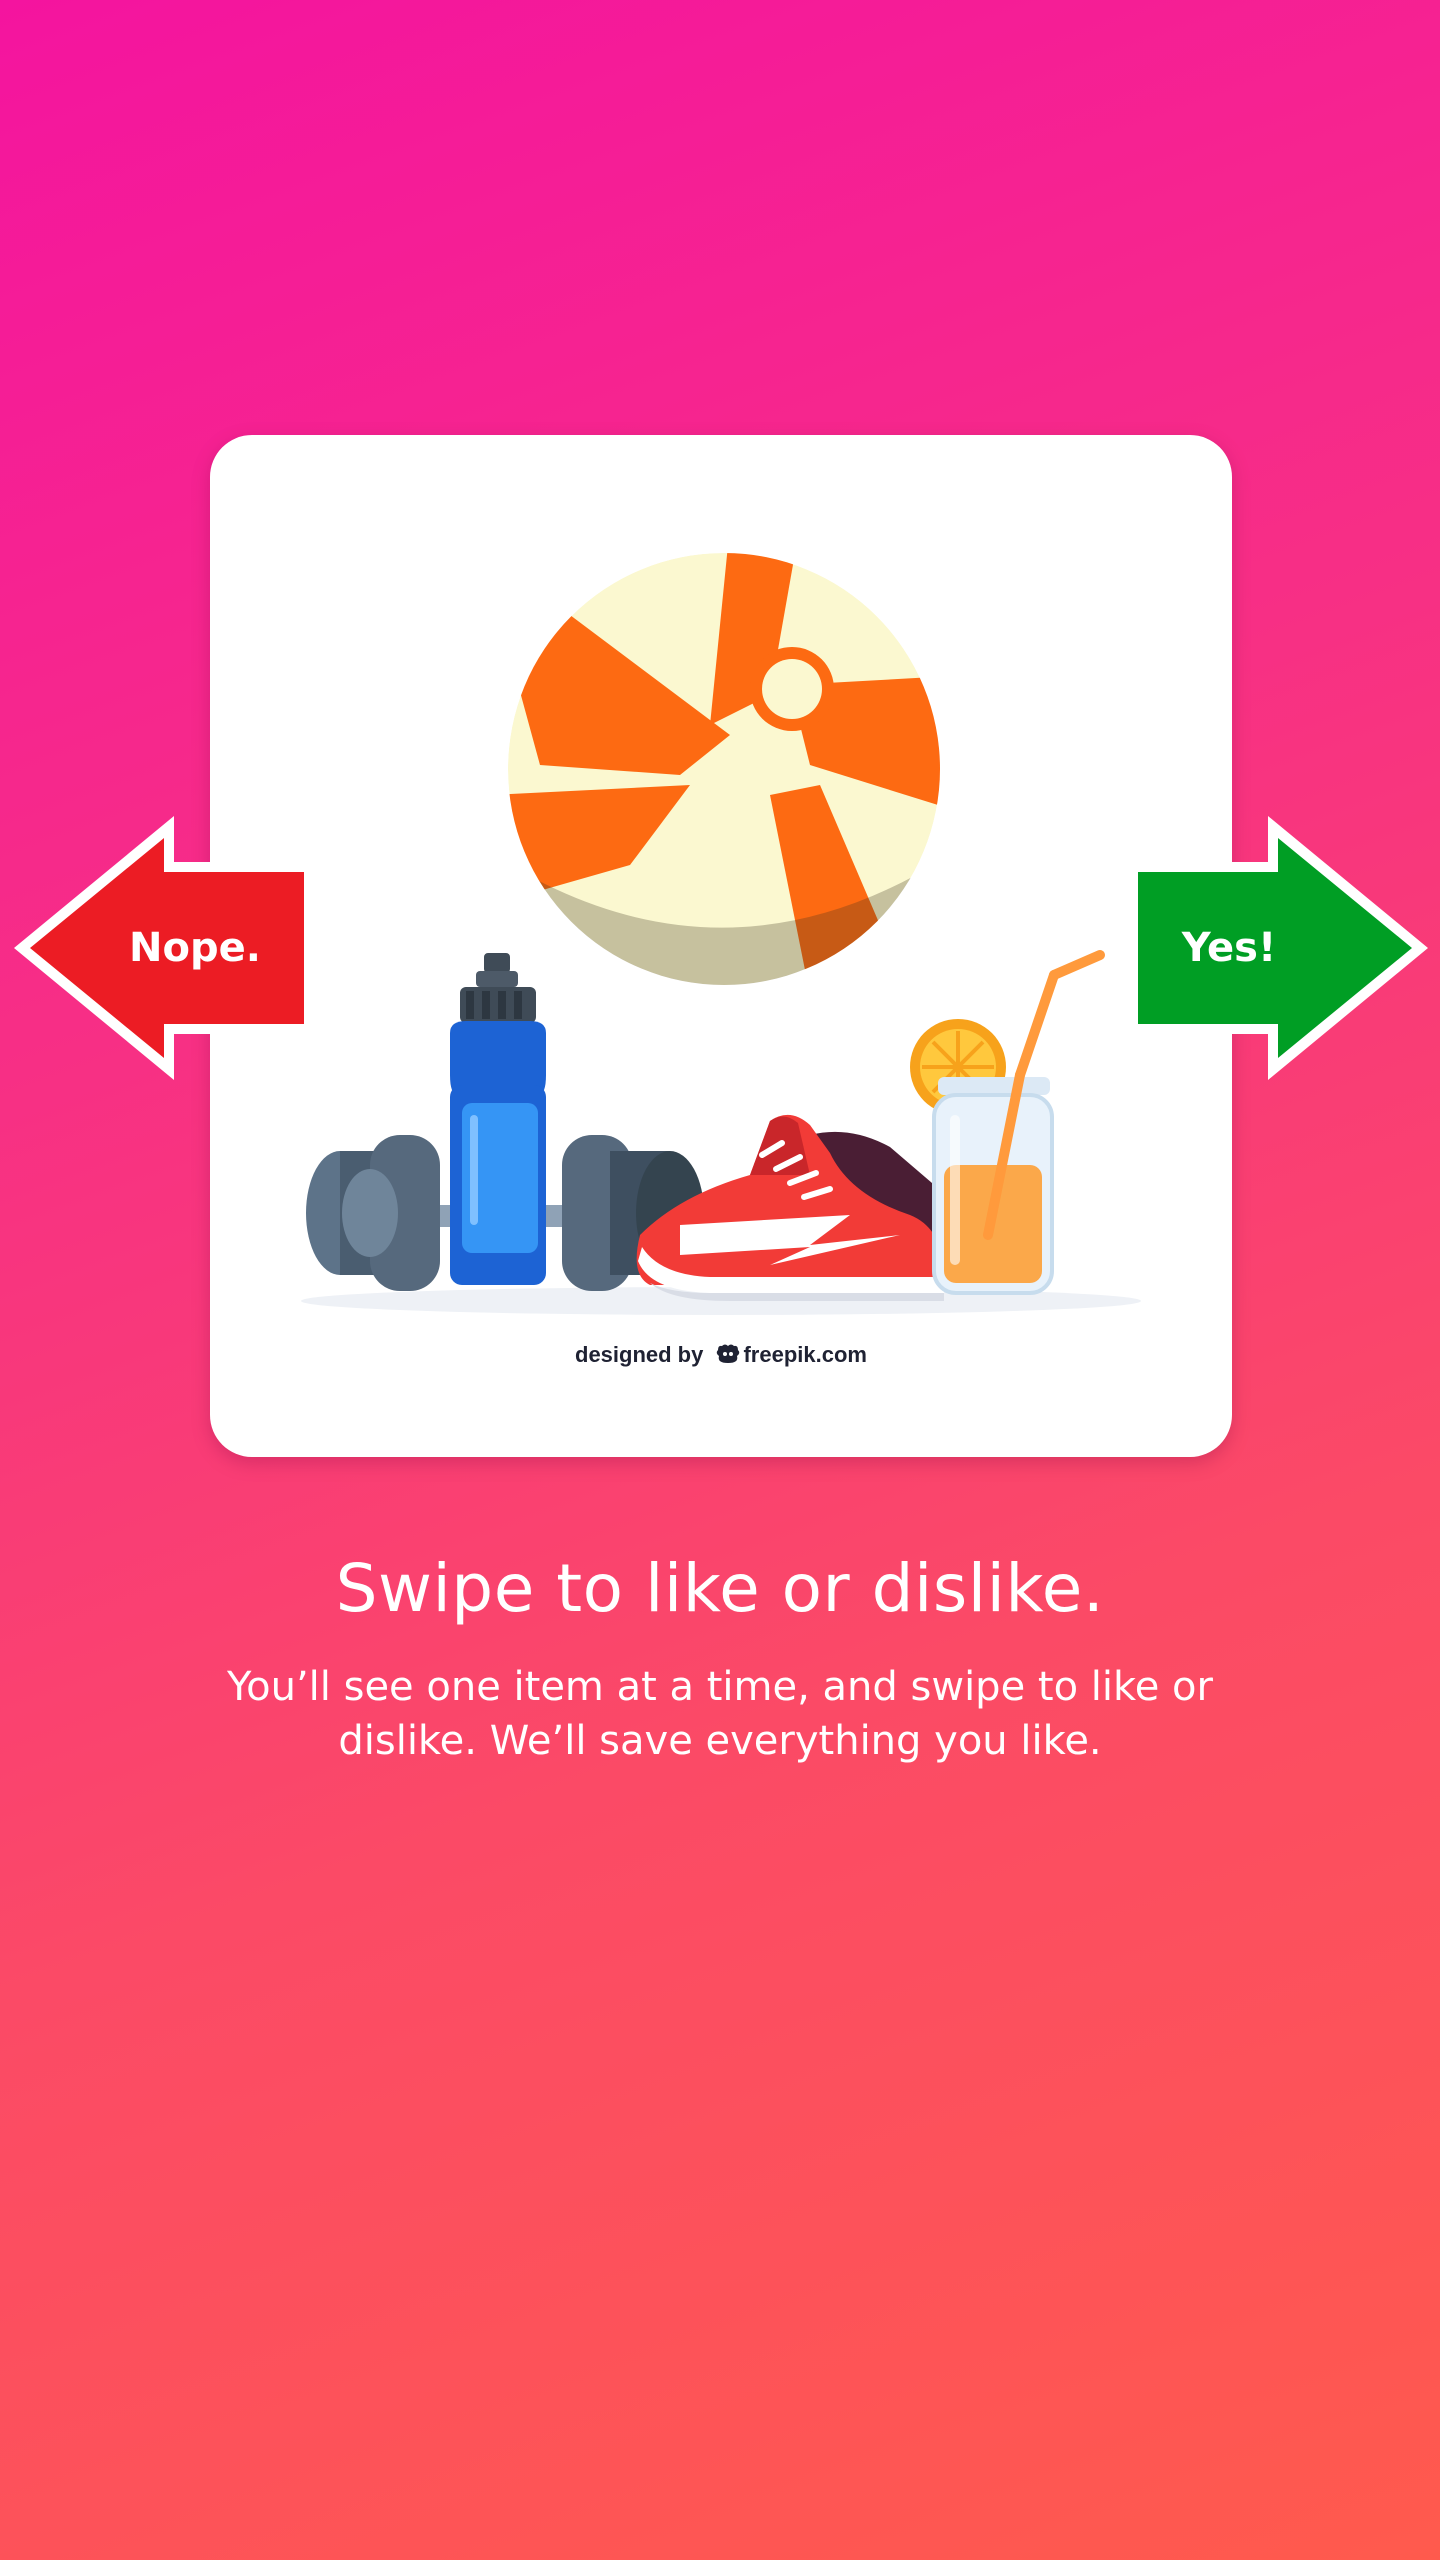  I want to click on yes-arrow: Yes!, so click(1284, 948).